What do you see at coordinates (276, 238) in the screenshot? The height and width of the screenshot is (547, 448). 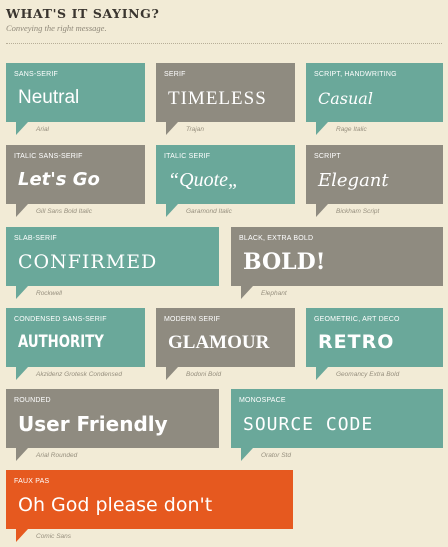 I see `card-category: BLACK, EXTRA BOLD` at bounding box center [276, 238].